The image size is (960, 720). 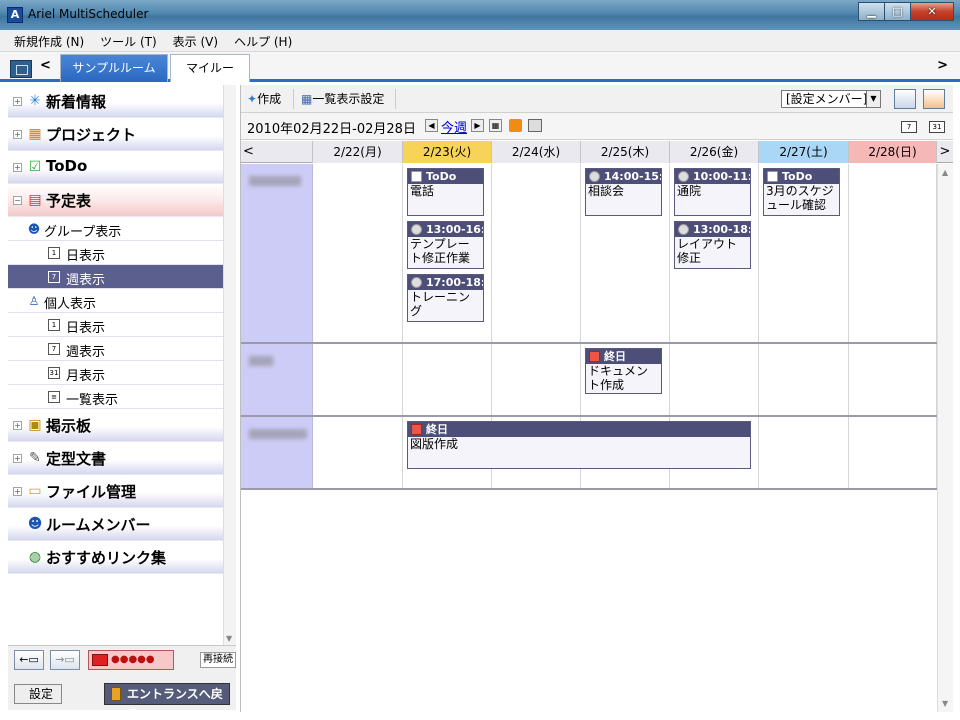 What do you see at coordinates (342, 99) in the screenshot?
I see `list-settings-button: ▦一覧表示設定` at bounding box center [342, 99].